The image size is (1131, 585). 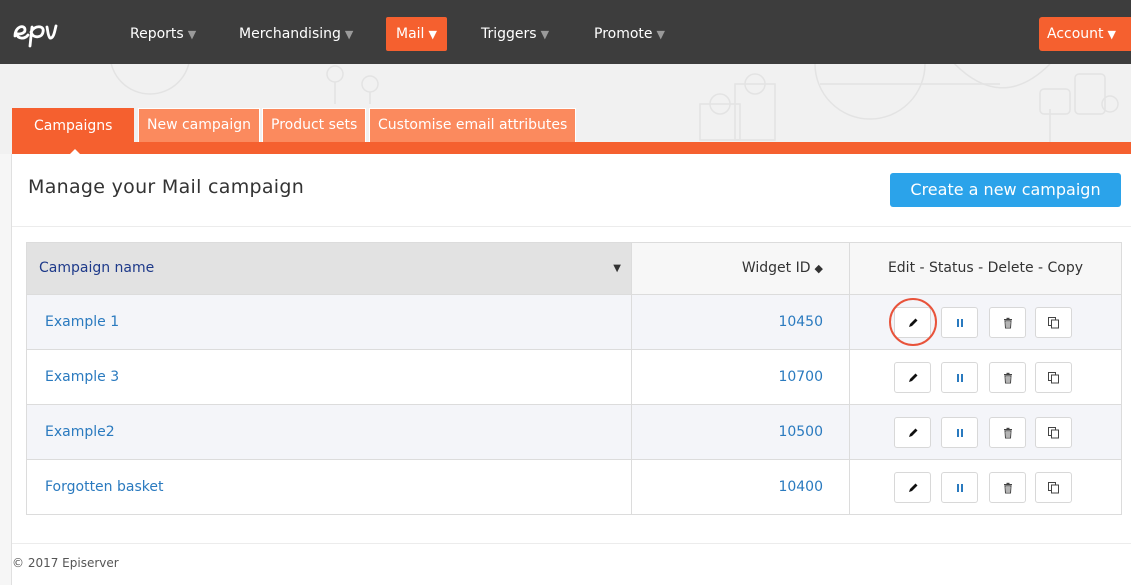 I want to click on tab-customise-email-attributes: Customise email attributes, so click(x=473, y=125).